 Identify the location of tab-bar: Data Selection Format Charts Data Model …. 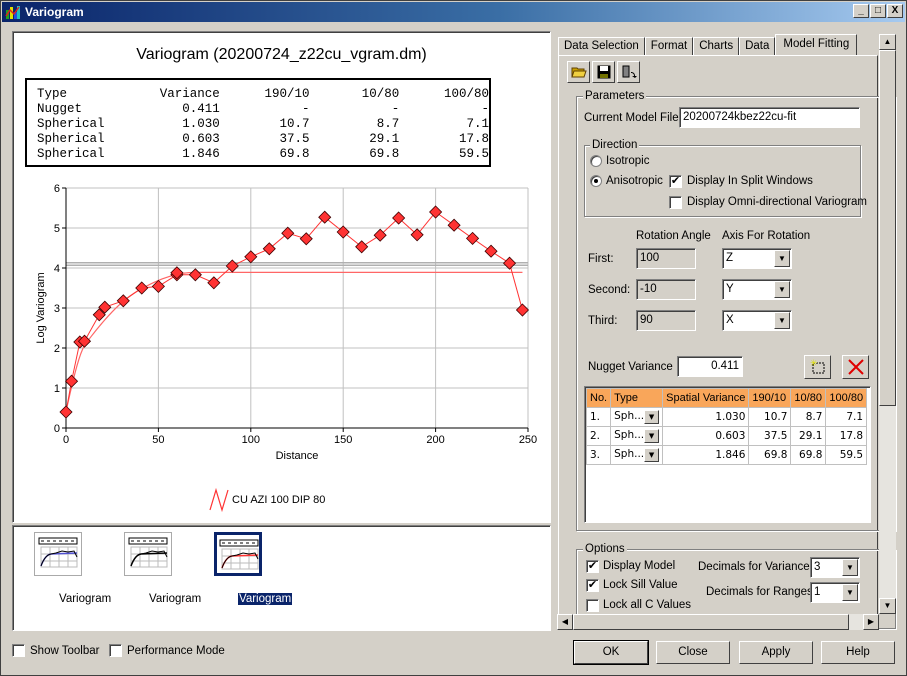
(708, 45).